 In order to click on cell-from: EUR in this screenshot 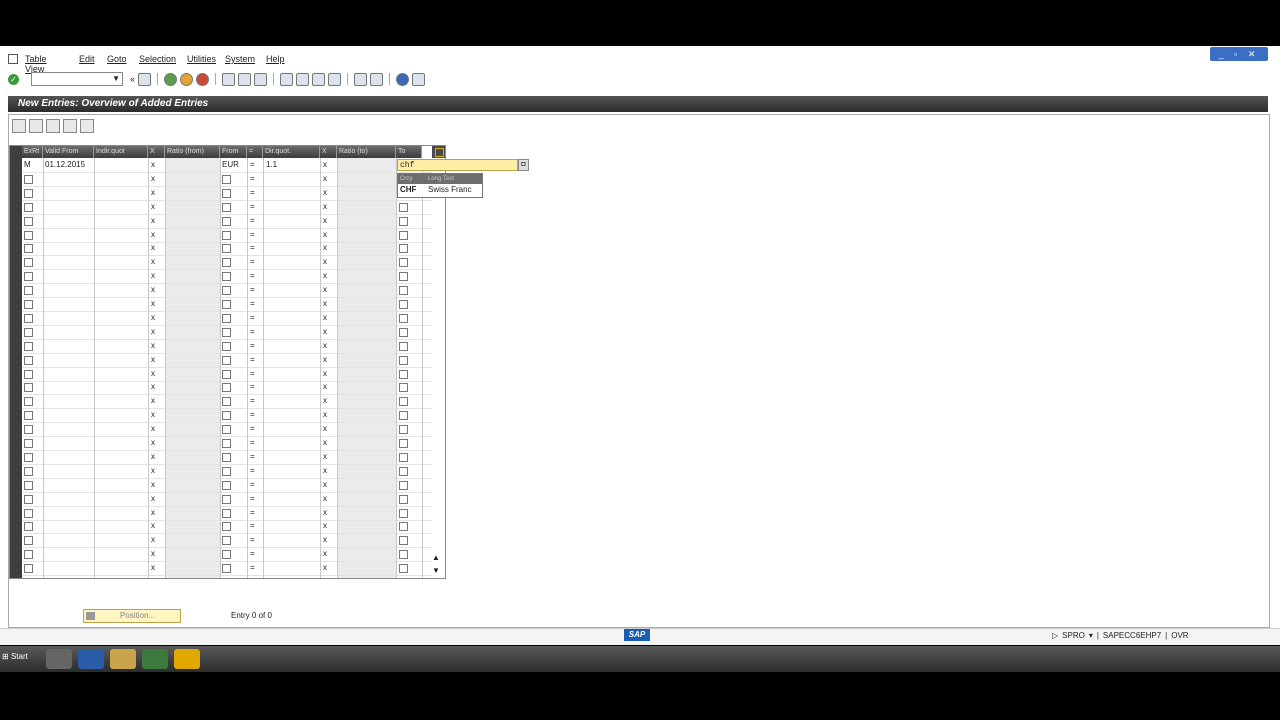, I will do `click(230, 165)`.